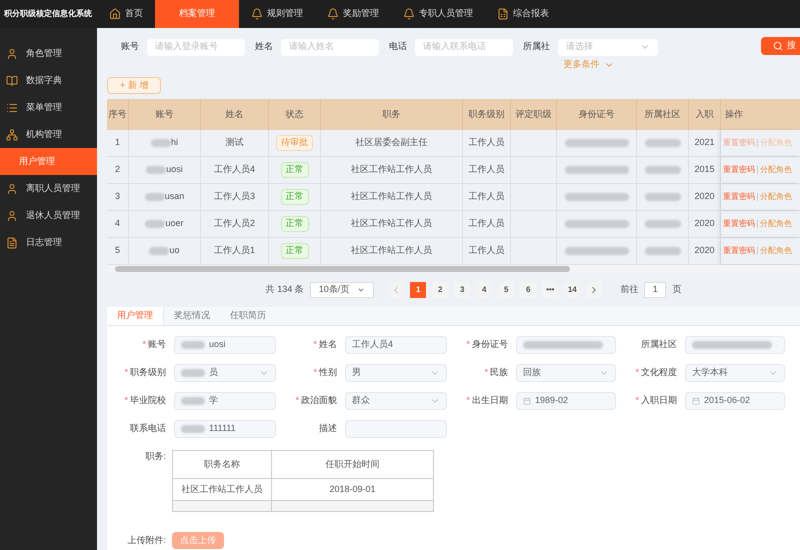  I want to click on form-label: 毕业院校, so click(148, 401).